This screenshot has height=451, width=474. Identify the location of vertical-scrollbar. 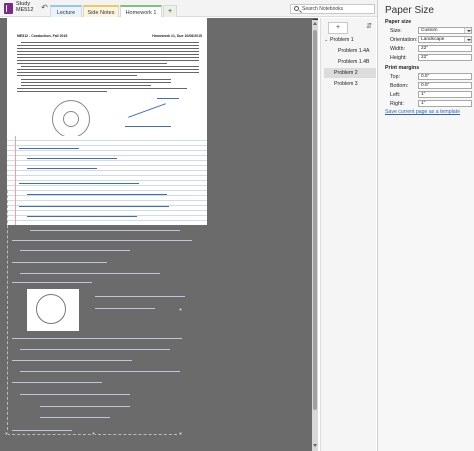
(315, 235).